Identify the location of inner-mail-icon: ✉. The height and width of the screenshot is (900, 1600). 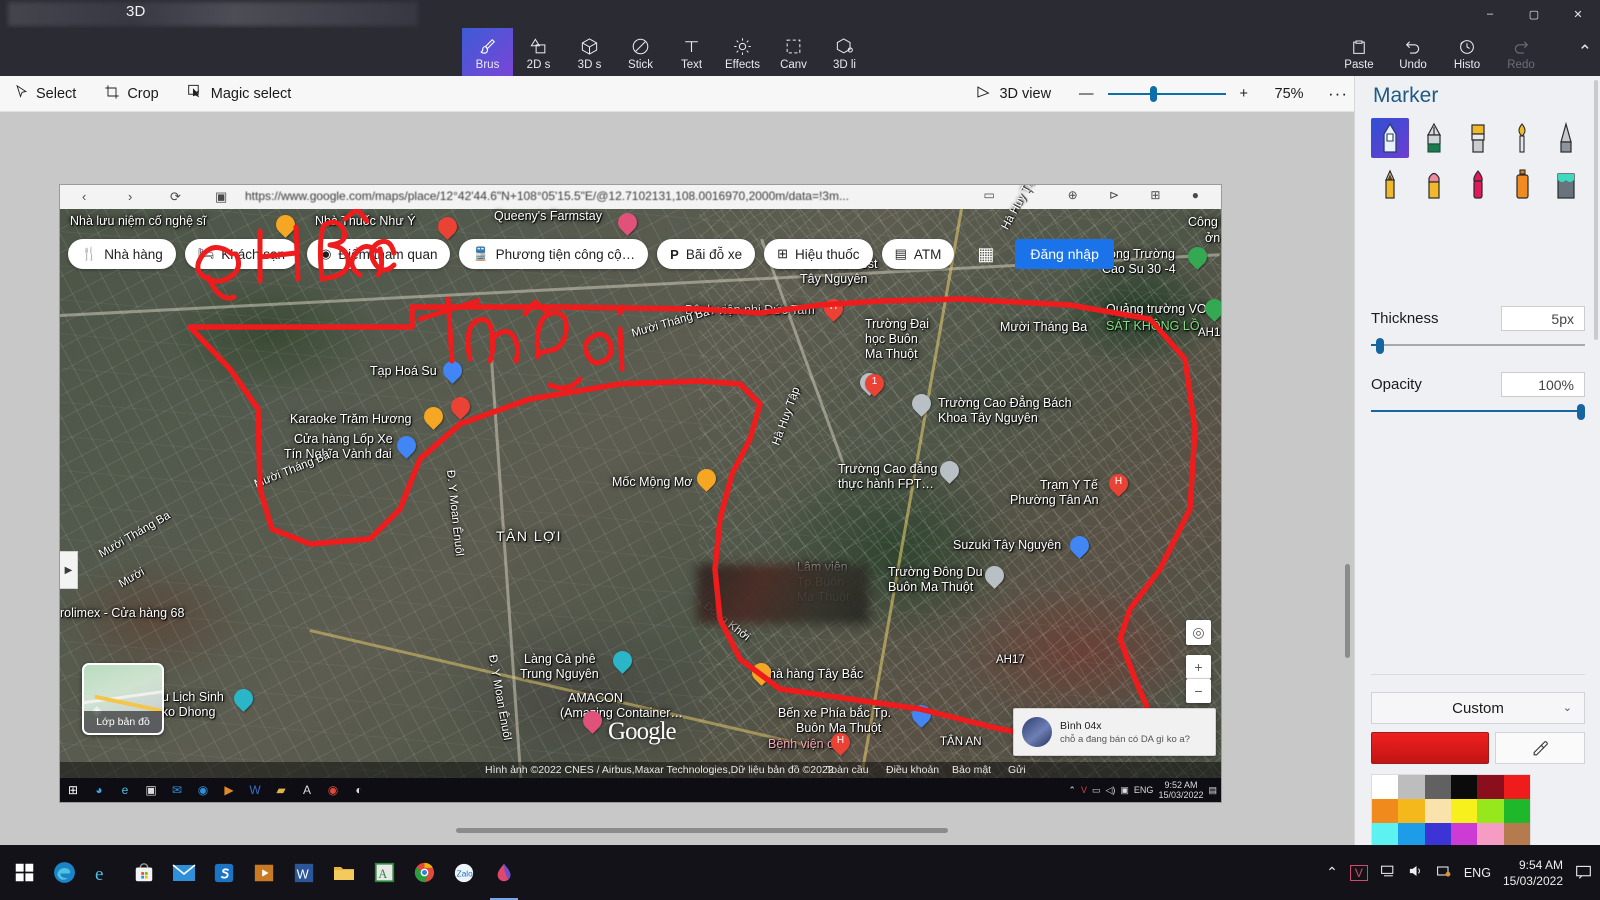
(177, 790).